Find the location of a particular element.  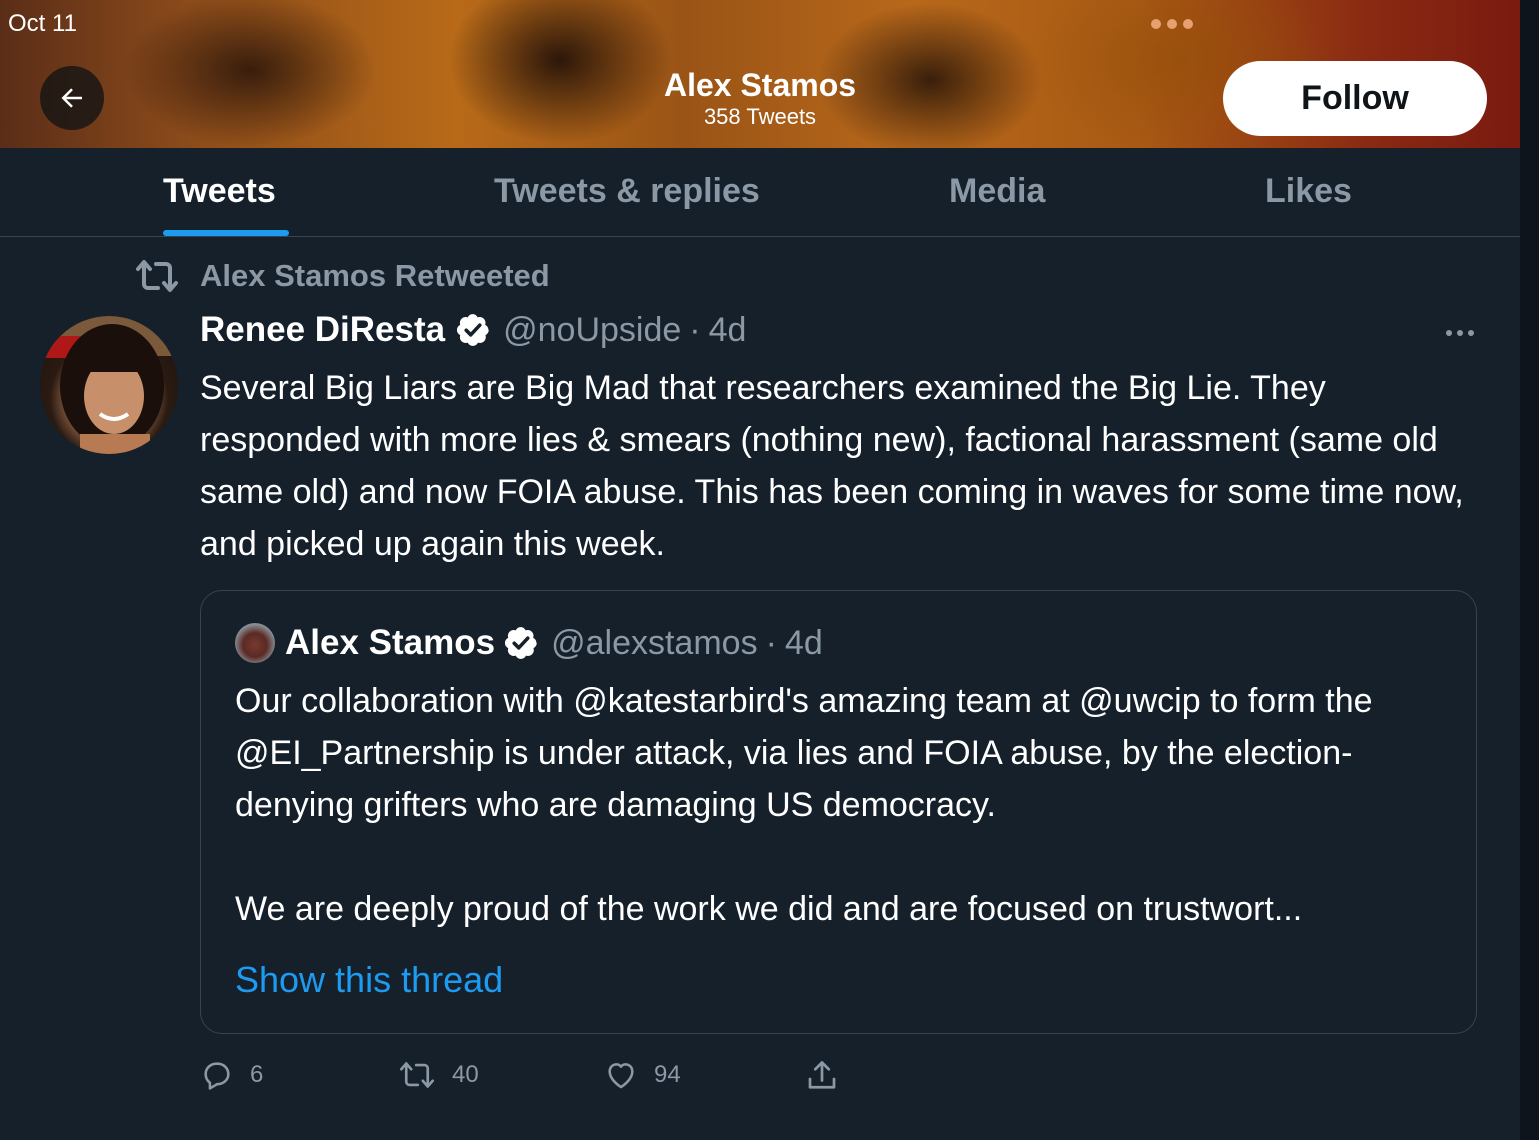

profile-name: Alex Stamos is located at coordinates (760, 85).